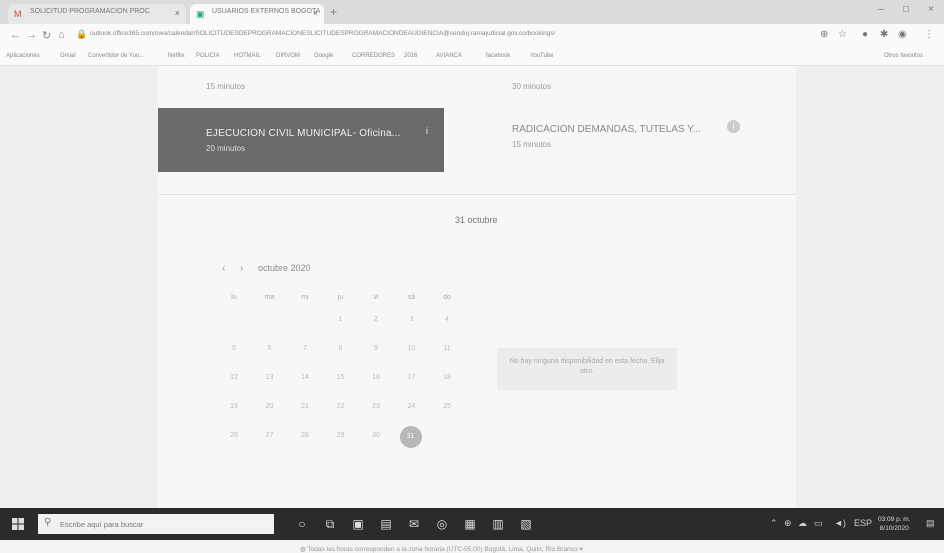  What do you see at coordinates (442, 524) in the screenshot?
I see `chrome-icon: ◎` at bounding box center [442, 524].